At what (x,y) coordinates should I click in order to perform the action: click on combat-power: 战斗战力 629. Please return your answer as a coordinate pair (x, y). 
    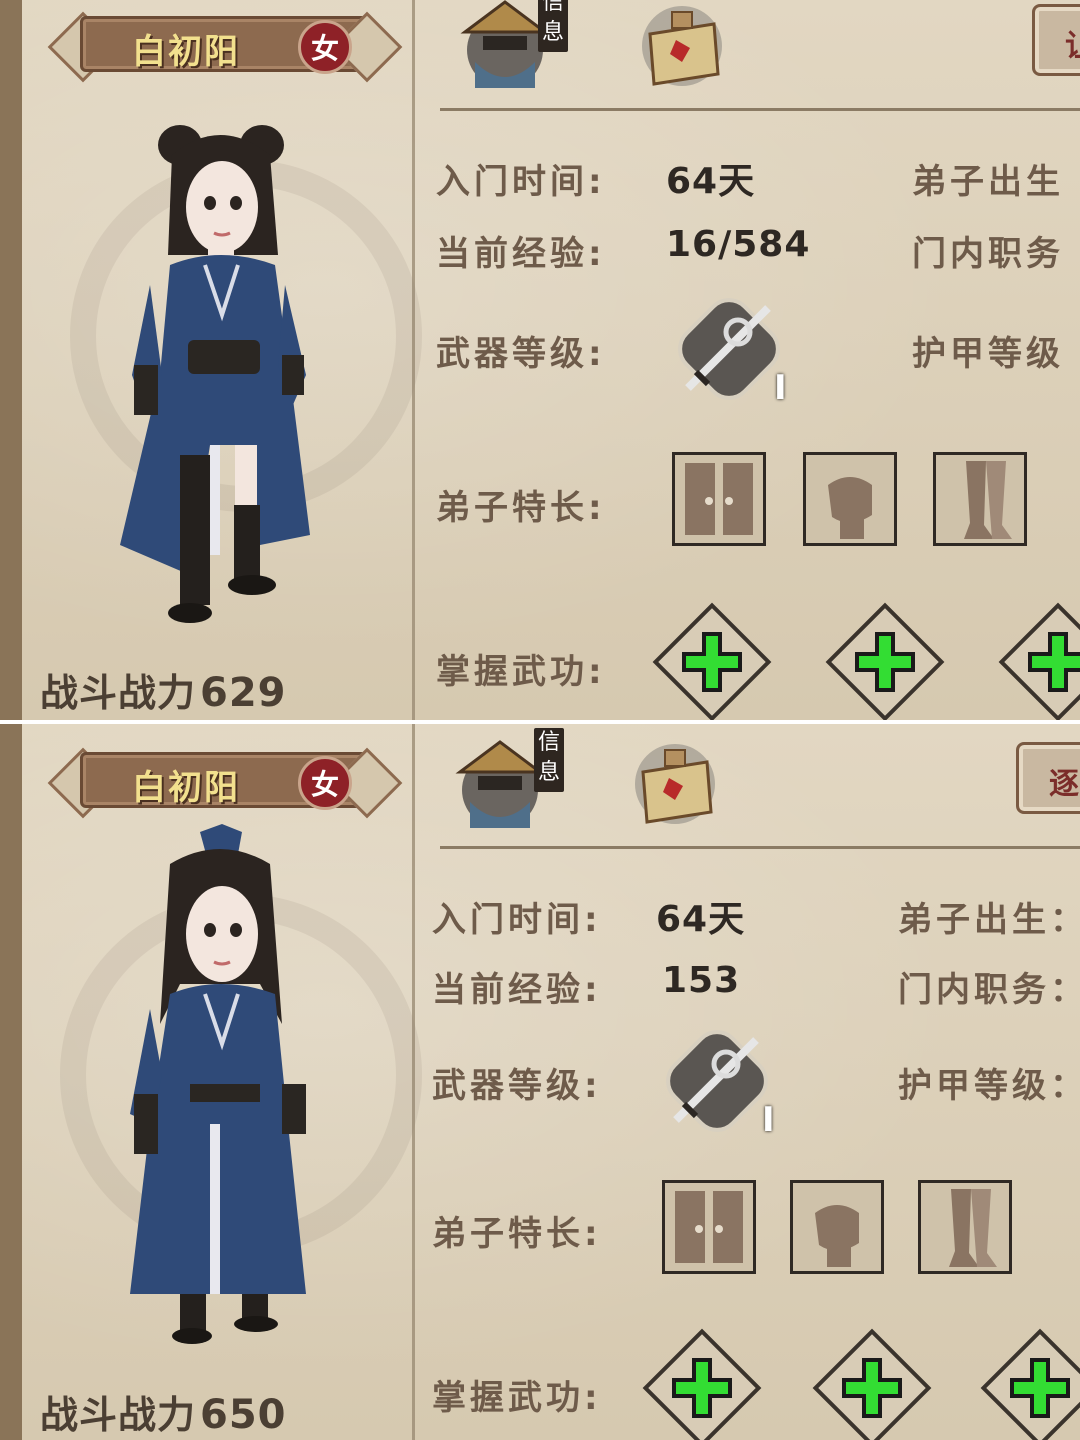
    Looking at the image, I should click on (163, 689).